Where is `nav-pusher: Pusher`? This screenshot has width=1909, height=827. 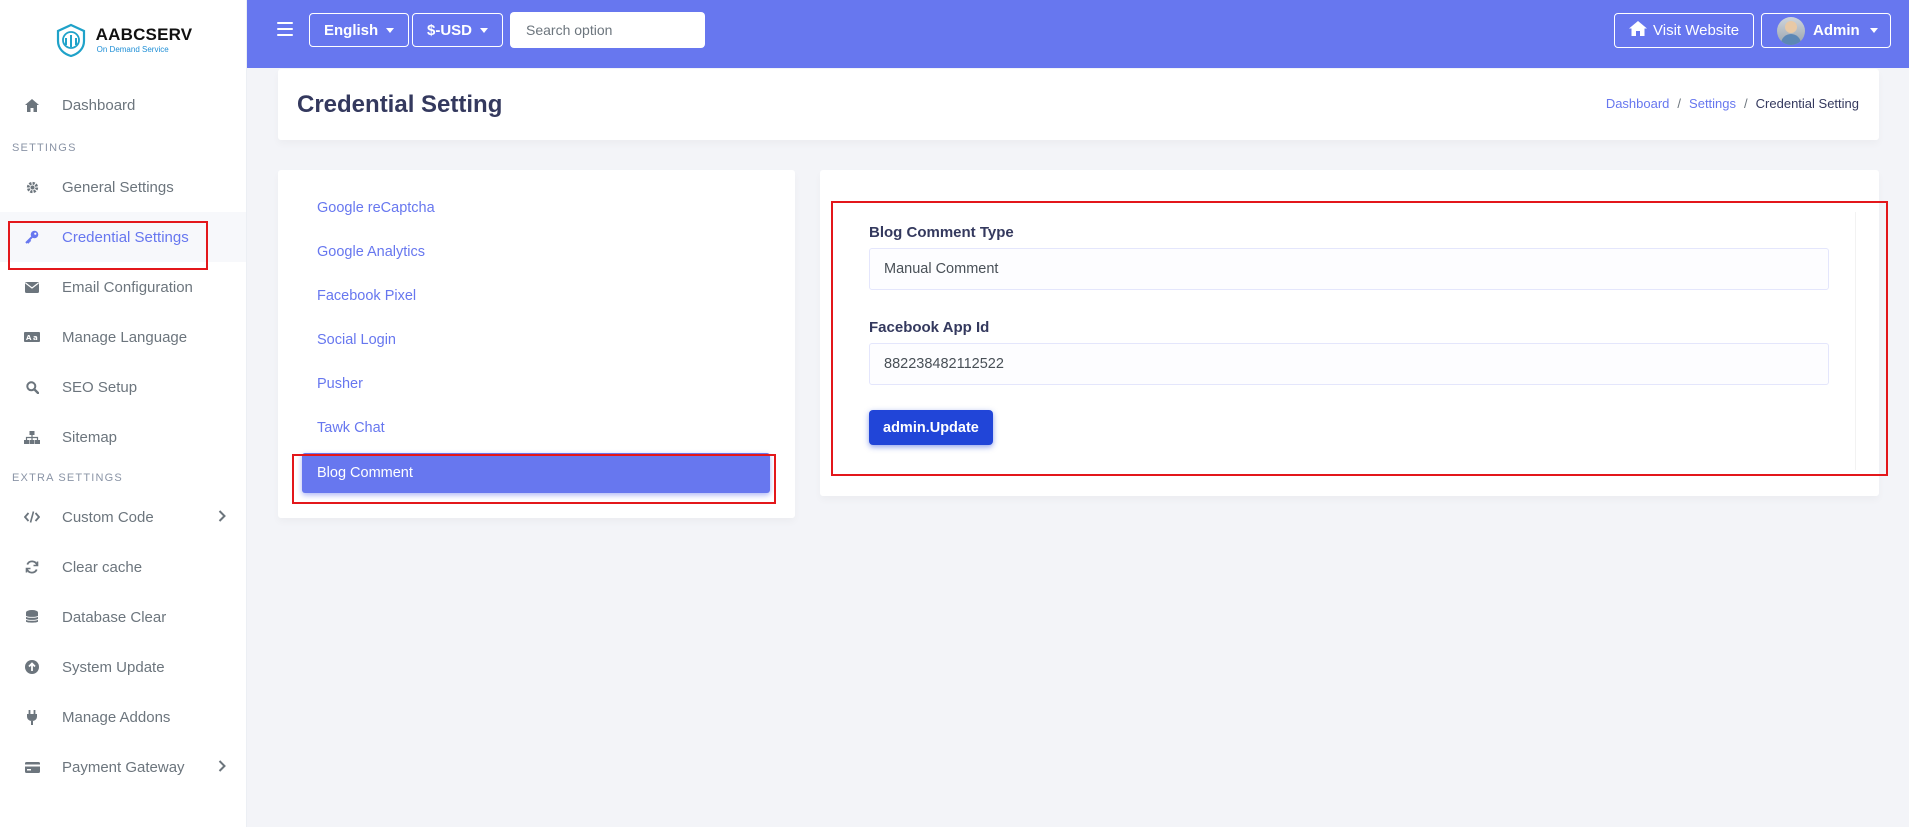 nav-pusher: Pusher is located at coordinates (536, 384).